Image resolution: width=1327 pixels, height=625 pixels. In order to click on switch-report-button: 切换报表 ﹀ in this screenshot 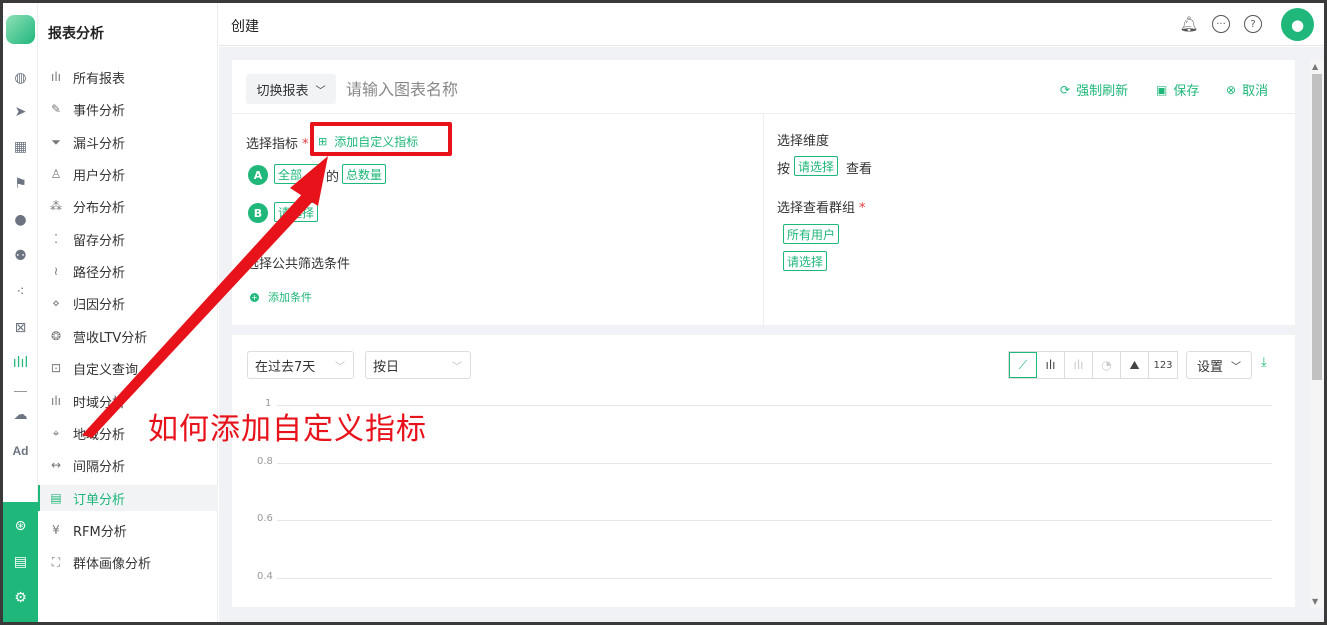, I will do `click(291, 89)`.